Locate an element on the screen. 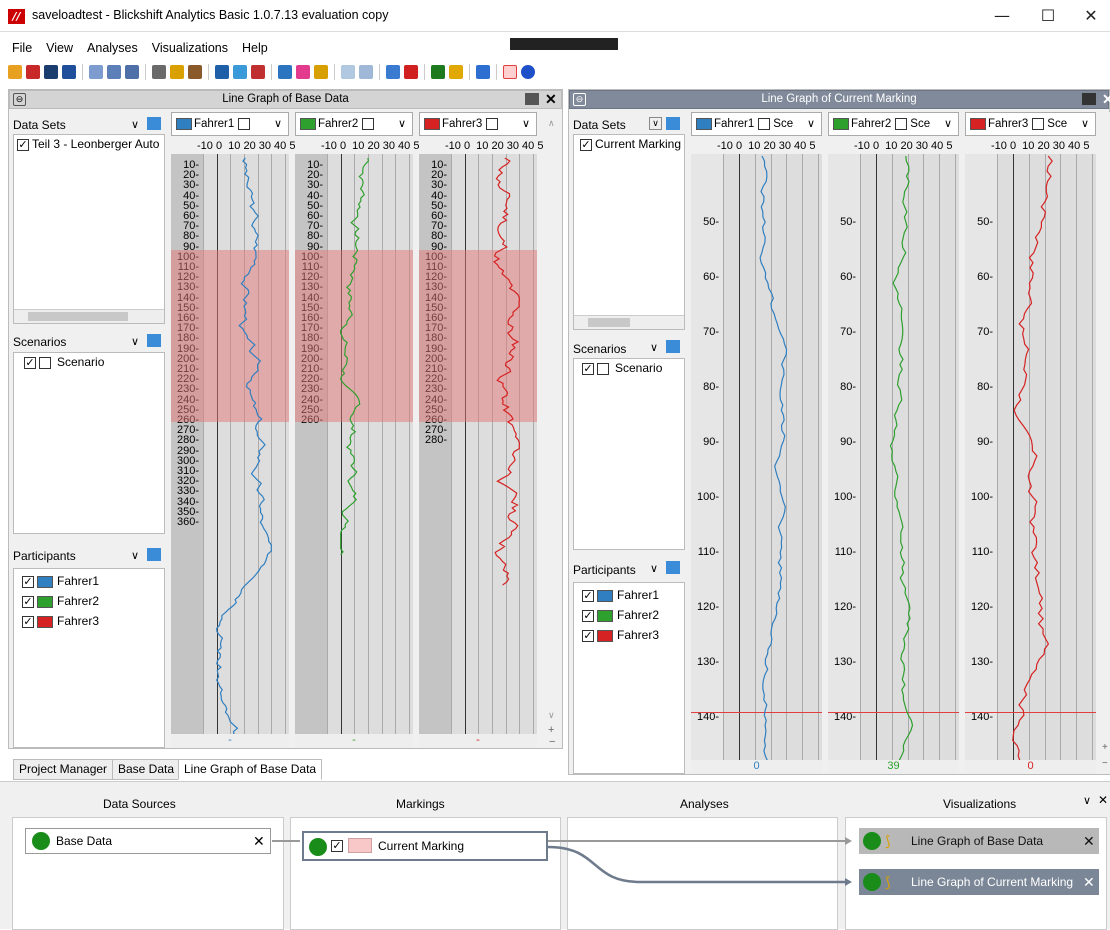 The width and height of the screenshot is (1110, 930). save-as-icon is located at coordinates (51, 72).